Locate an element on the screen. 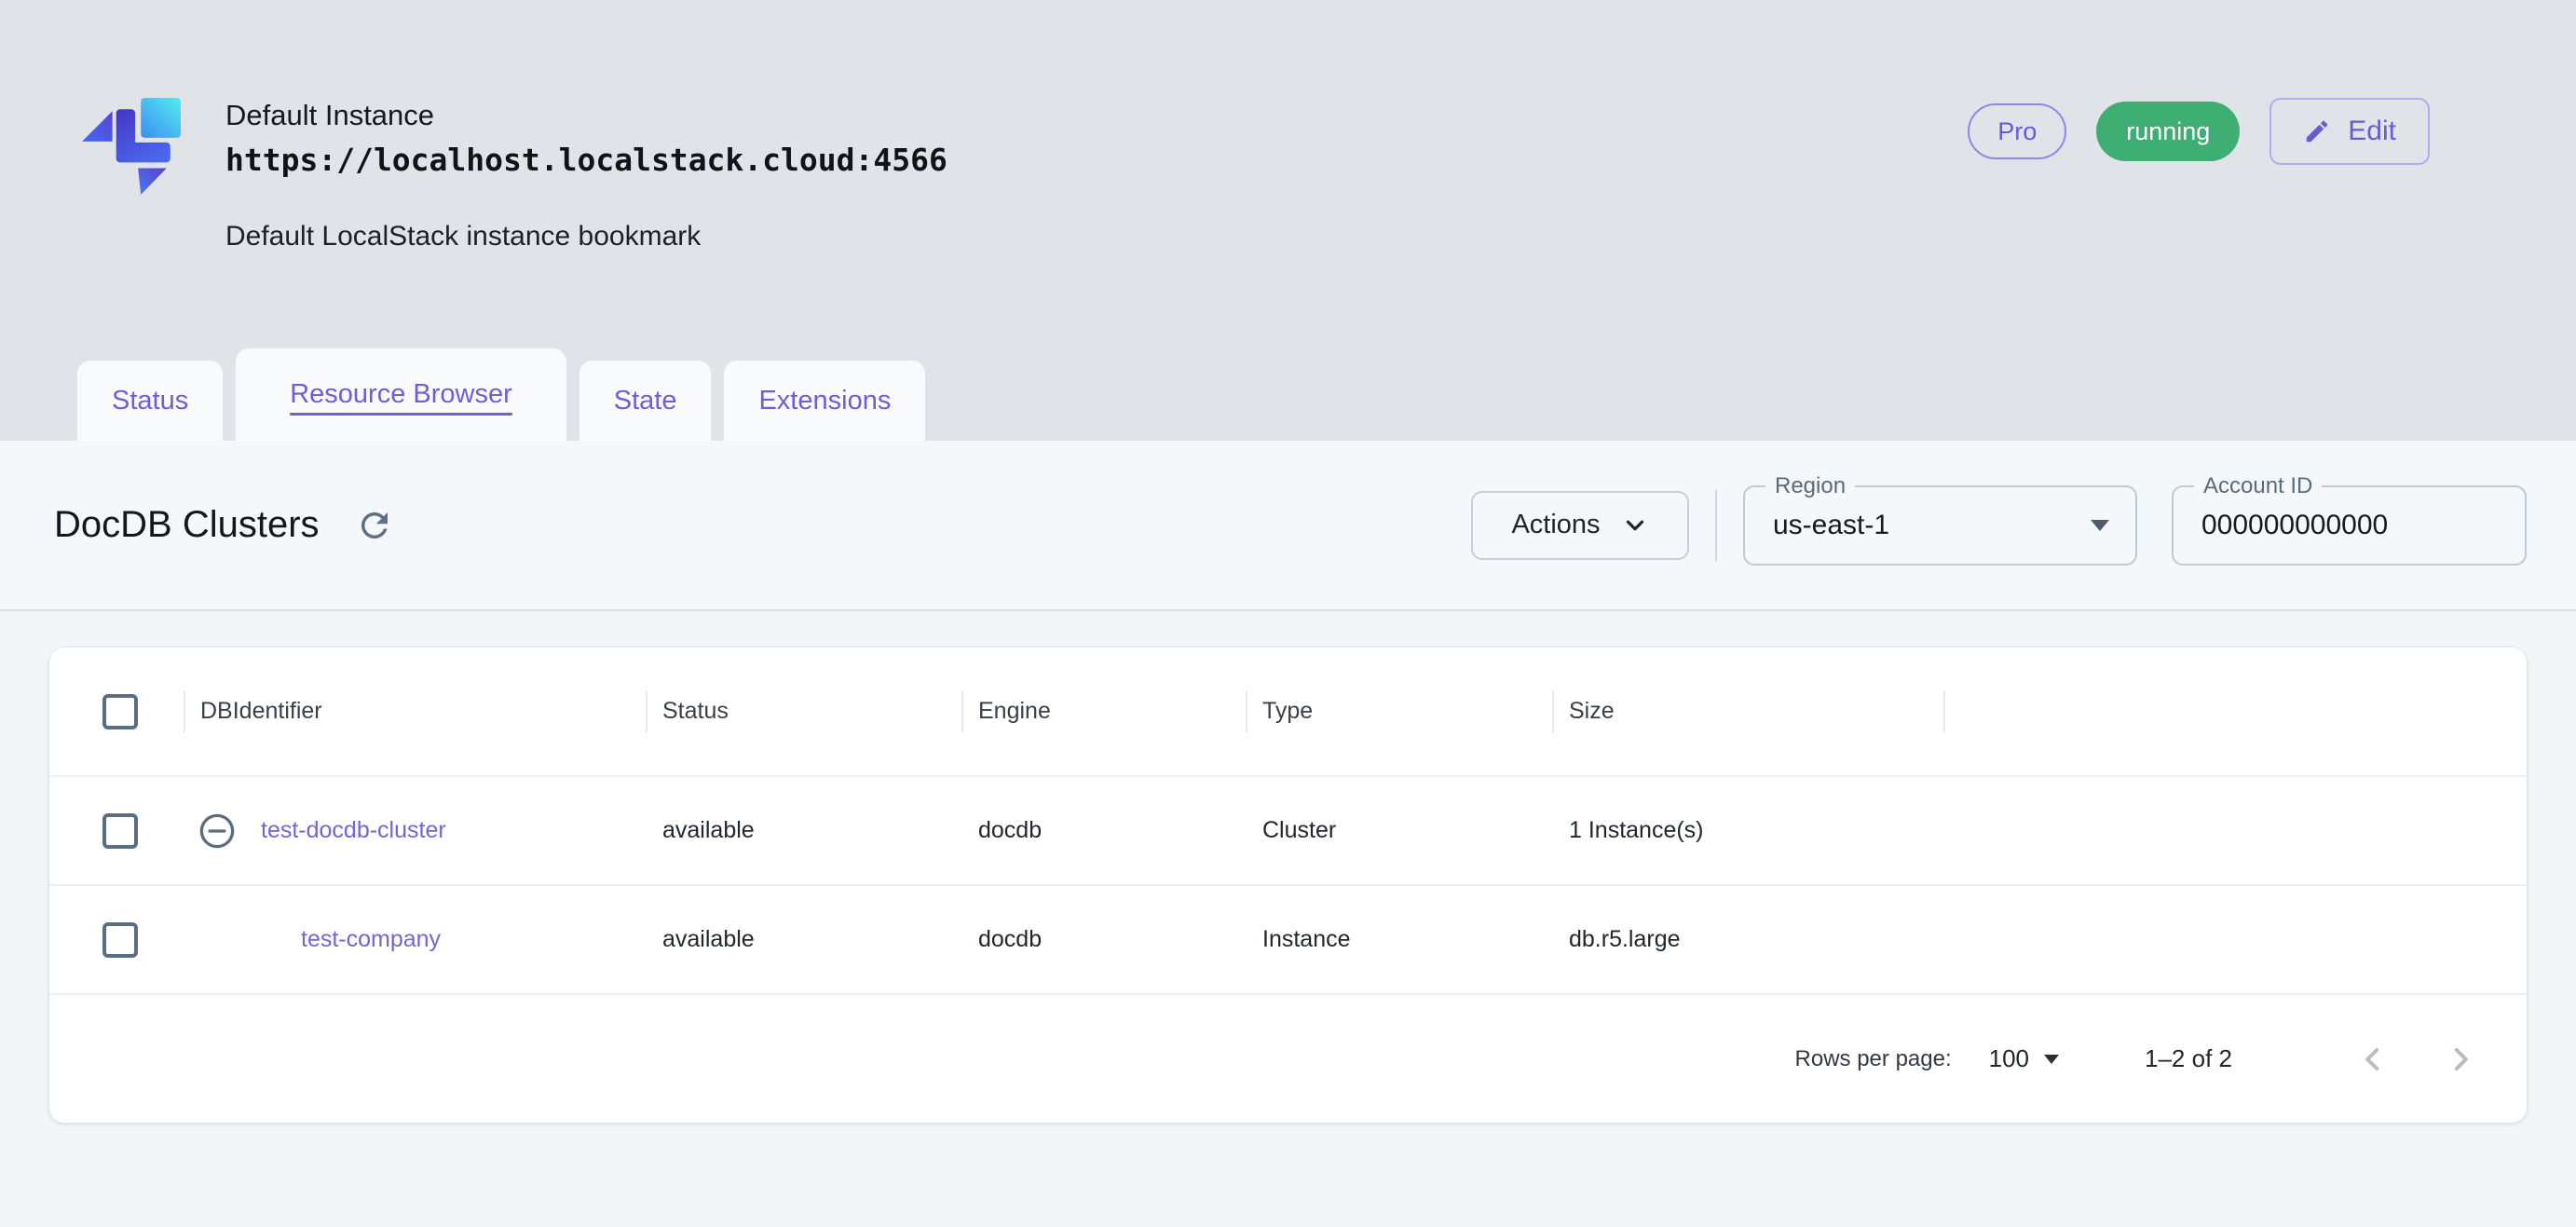  collapse-row-button is located at coordinates (217, 831).